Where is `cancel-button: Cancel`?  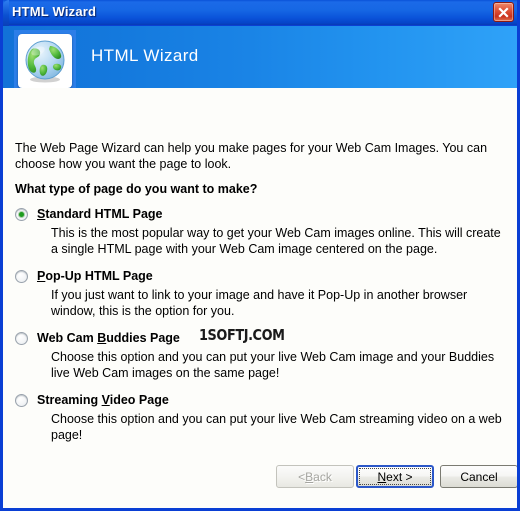
cancel-button: Cancel is located at coordinates (478, 476).